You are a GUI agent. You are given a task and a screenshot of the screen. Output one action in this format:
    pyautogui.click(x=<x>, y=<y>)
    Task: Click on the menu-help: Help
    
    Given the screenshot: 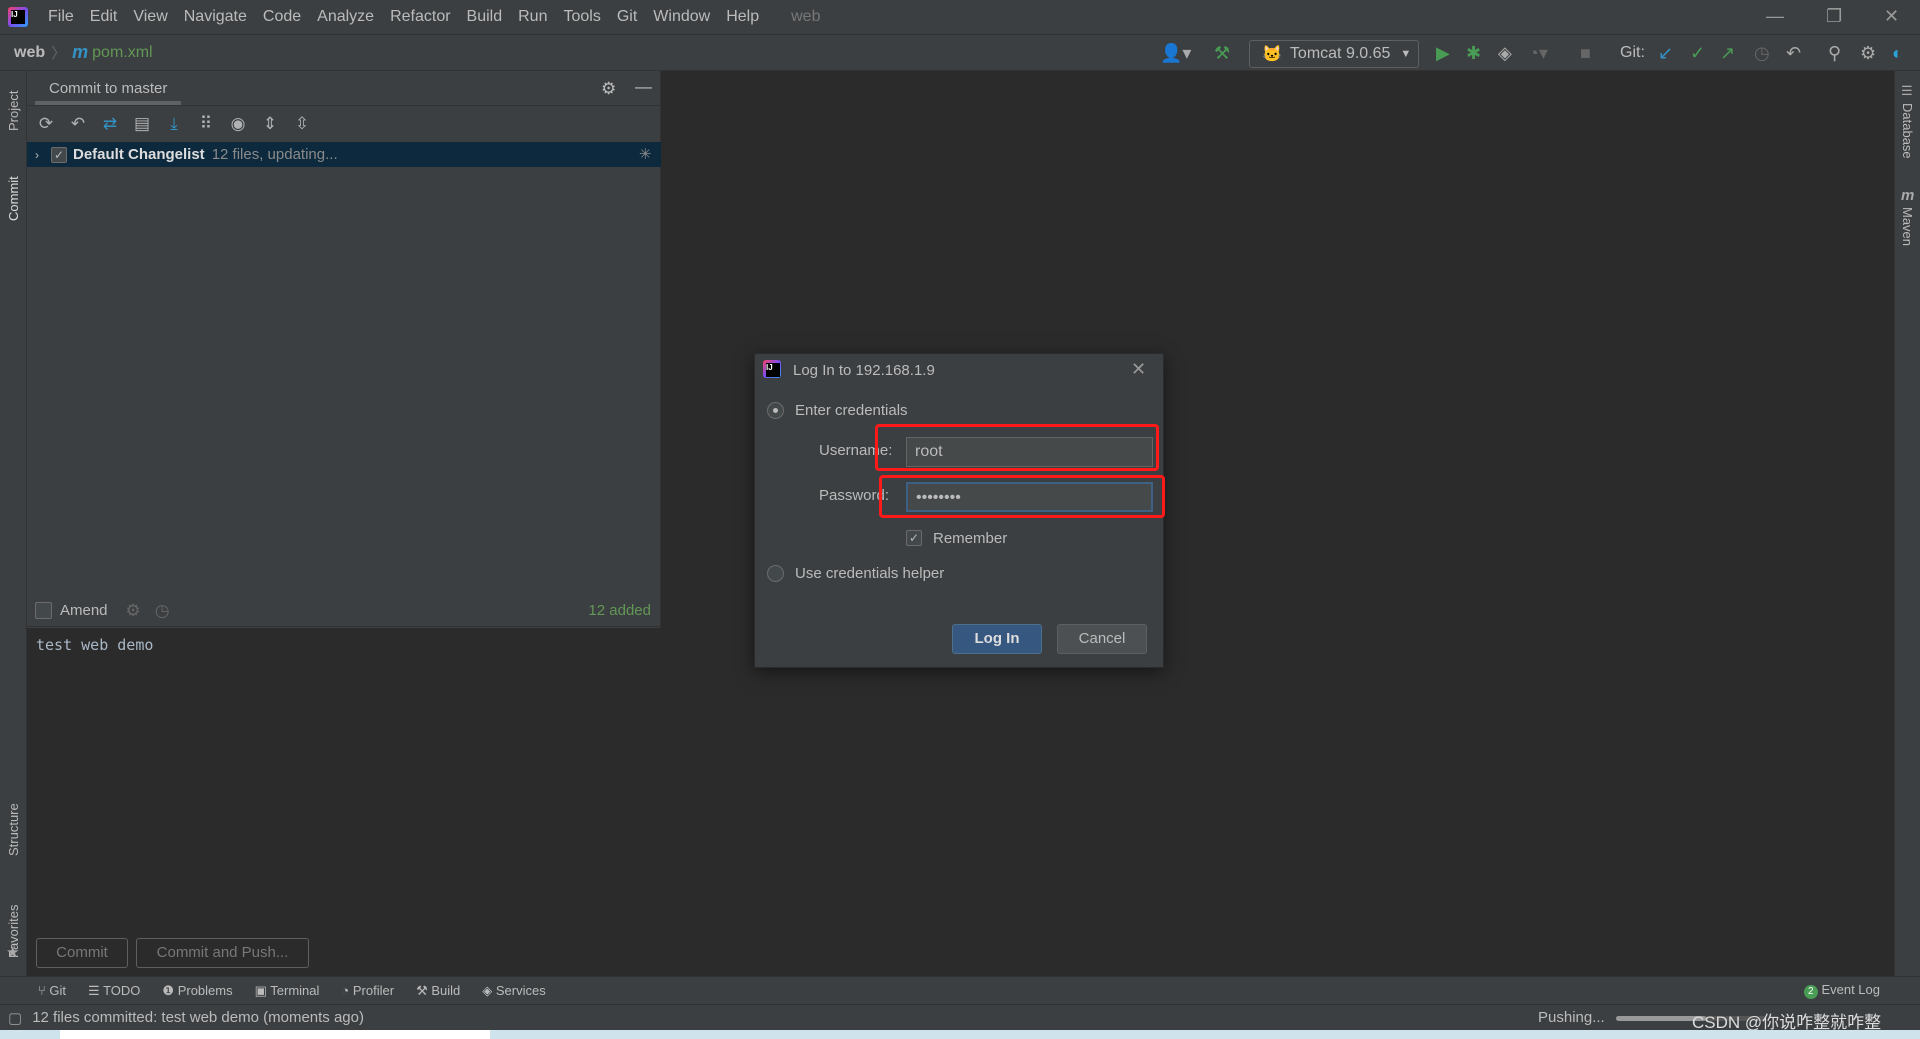 What is the action you would take?
    pyautogui.click(x=742, y=17)
    